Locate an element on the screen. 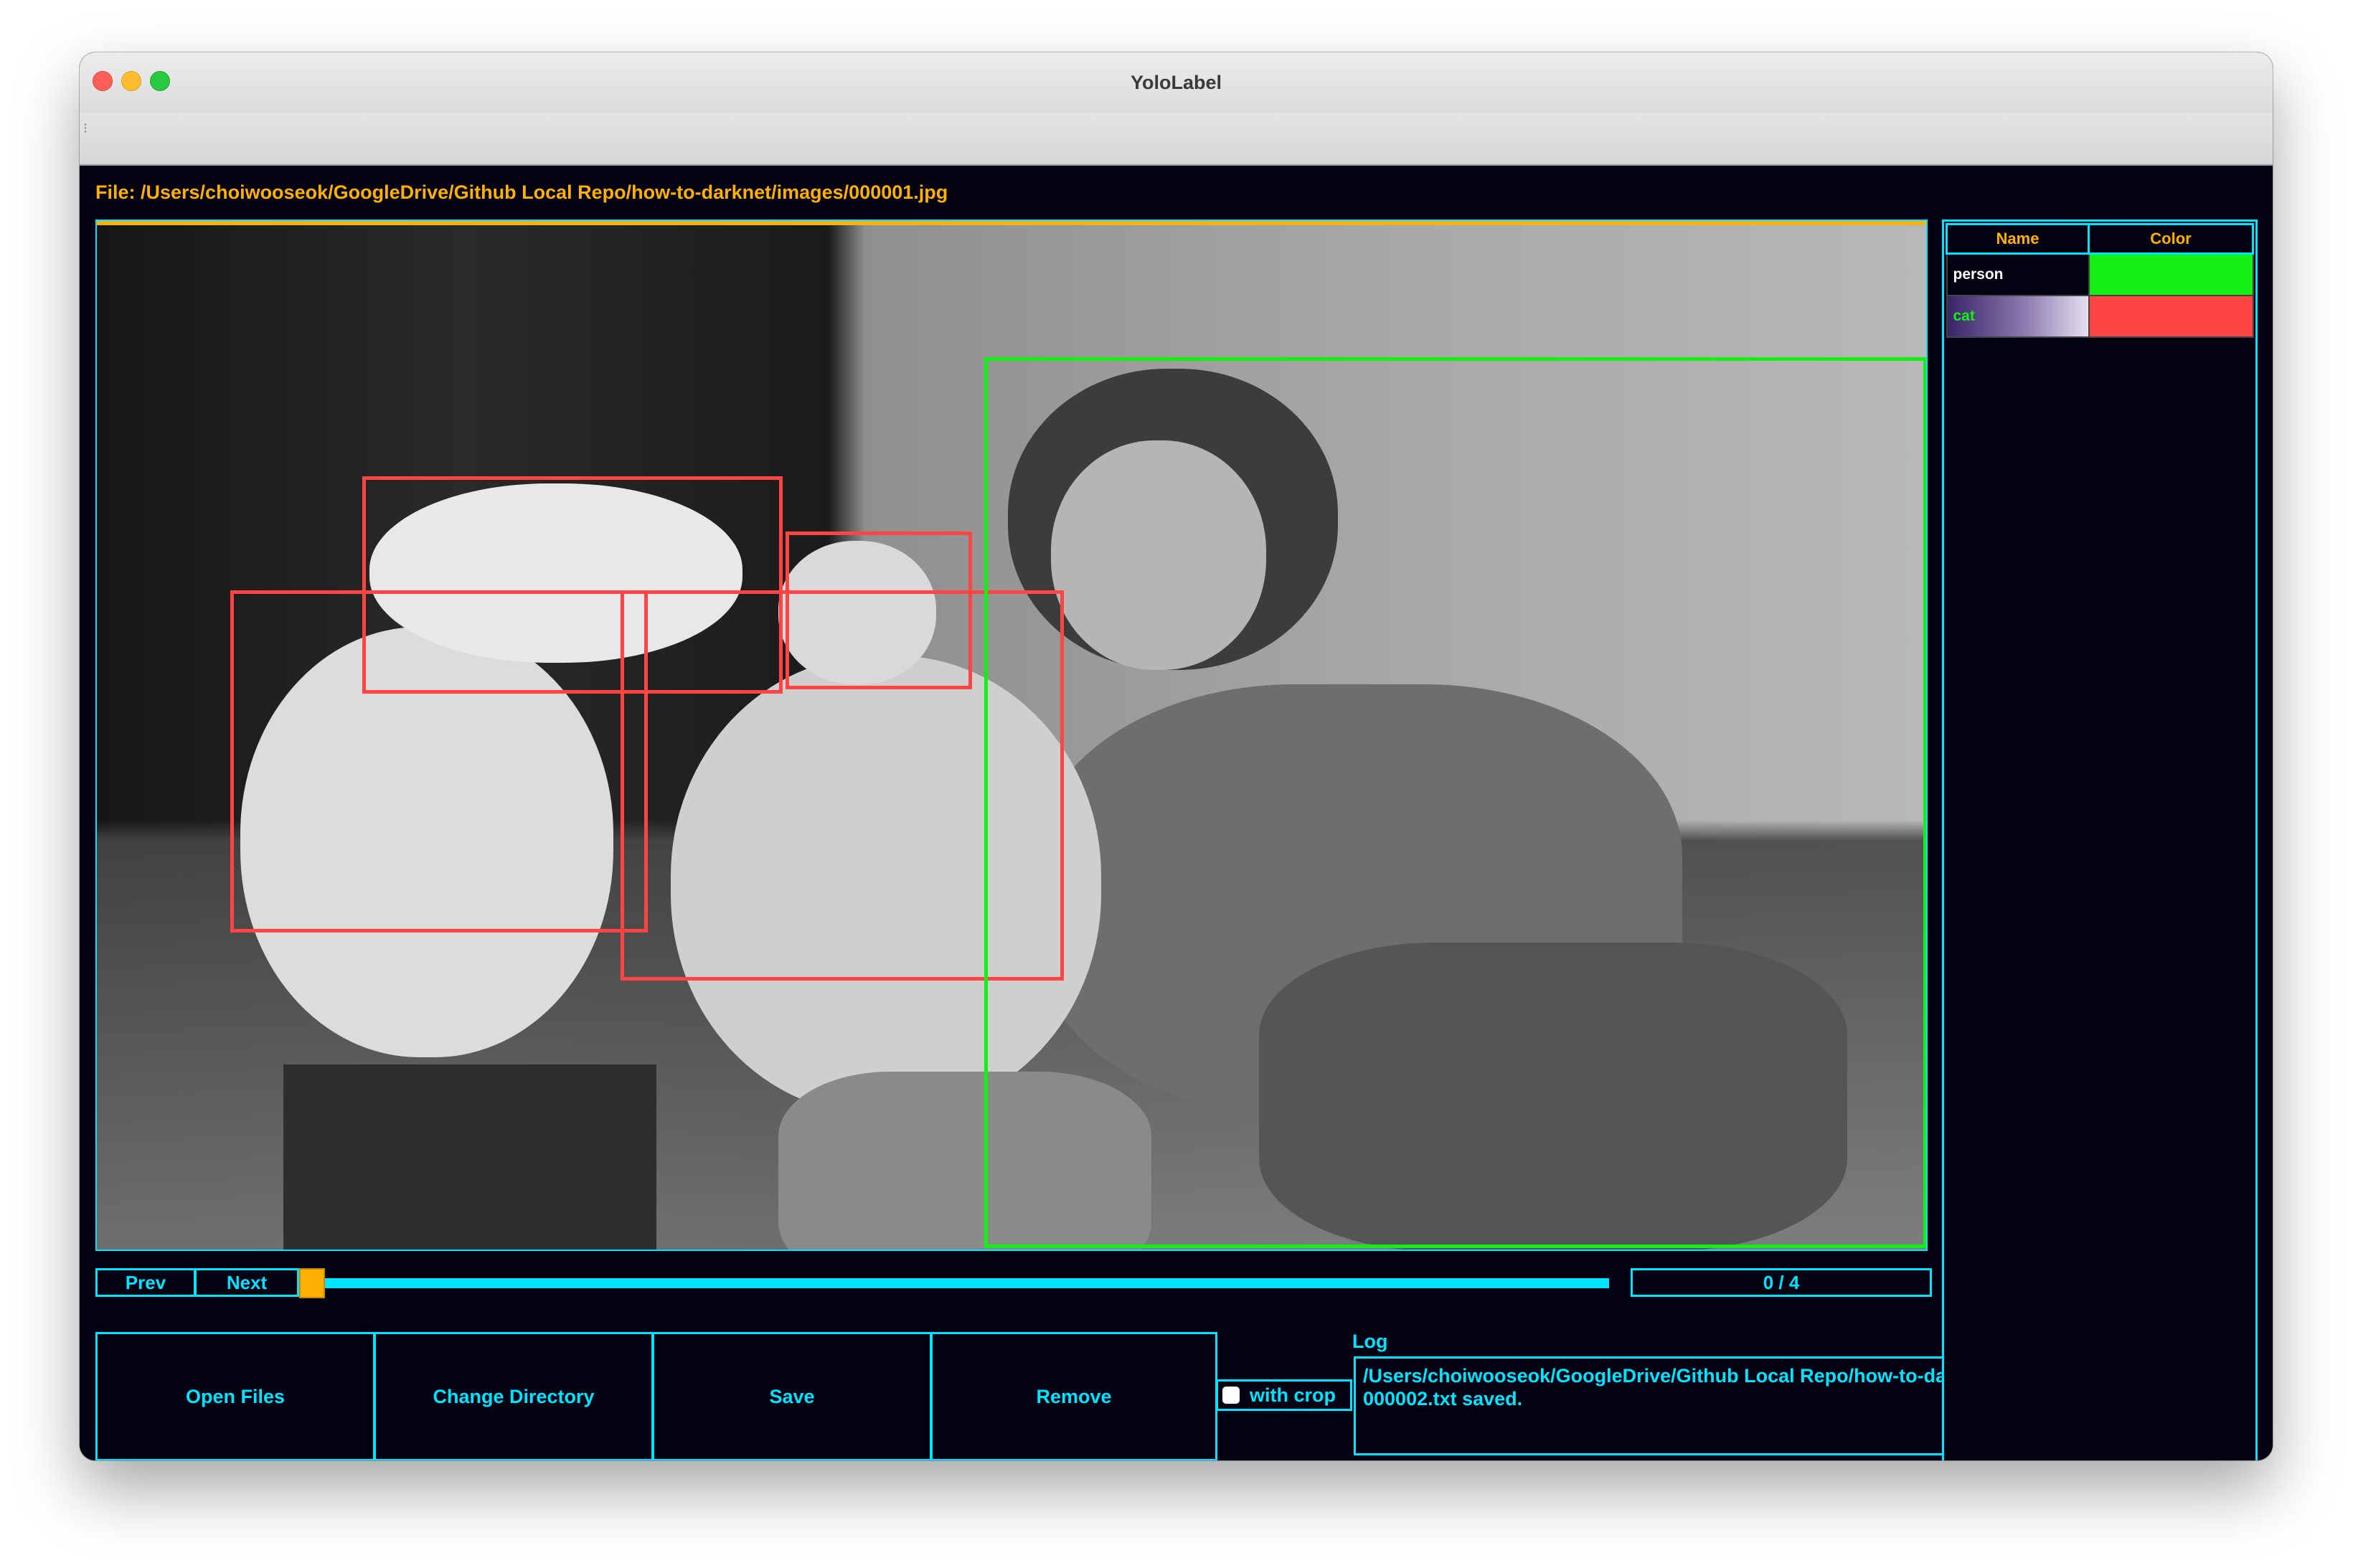  class-row-person: person is located at coordinates (2100, 274).